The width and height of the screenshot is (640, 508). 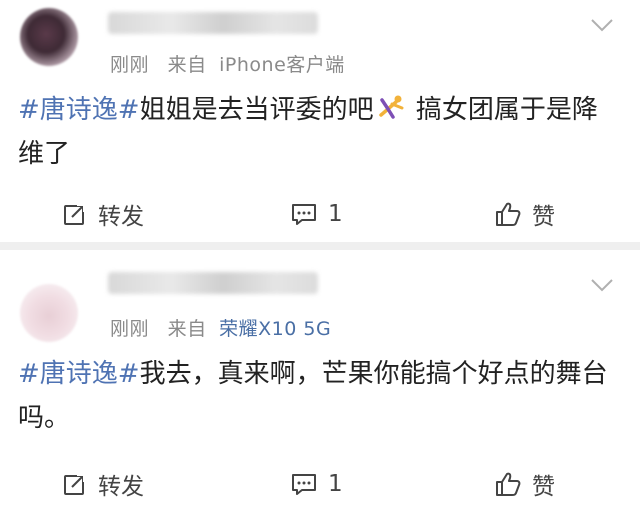 I want to click on post-meta: 刚刚 来自 iPhone客户端, so click(x=227, y=63).